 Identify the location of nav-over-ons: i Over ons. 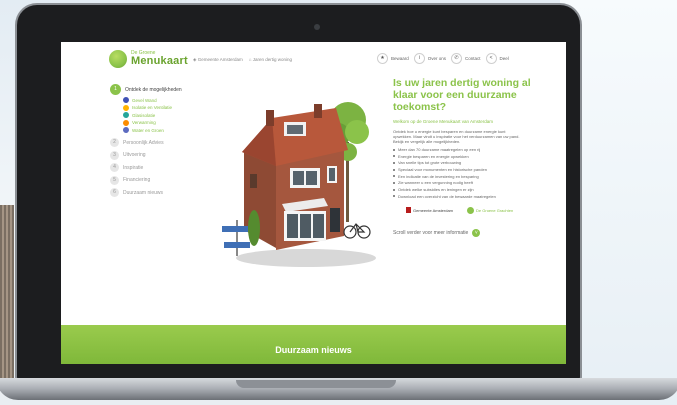
(429, 58).